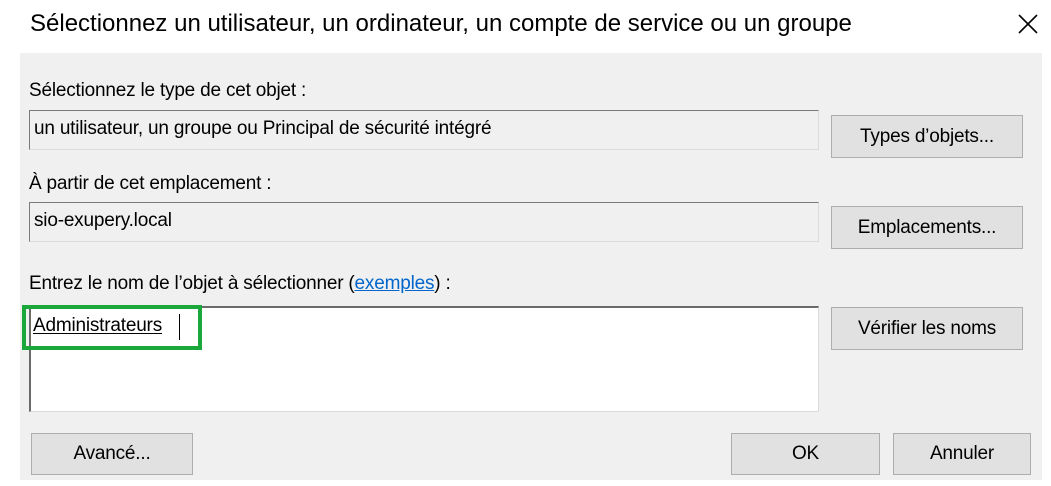 This screenshot has width=1051, height=486. Describe the element at coordinates (112, 327) in the screenshot. I see `highlight-box` at that location.